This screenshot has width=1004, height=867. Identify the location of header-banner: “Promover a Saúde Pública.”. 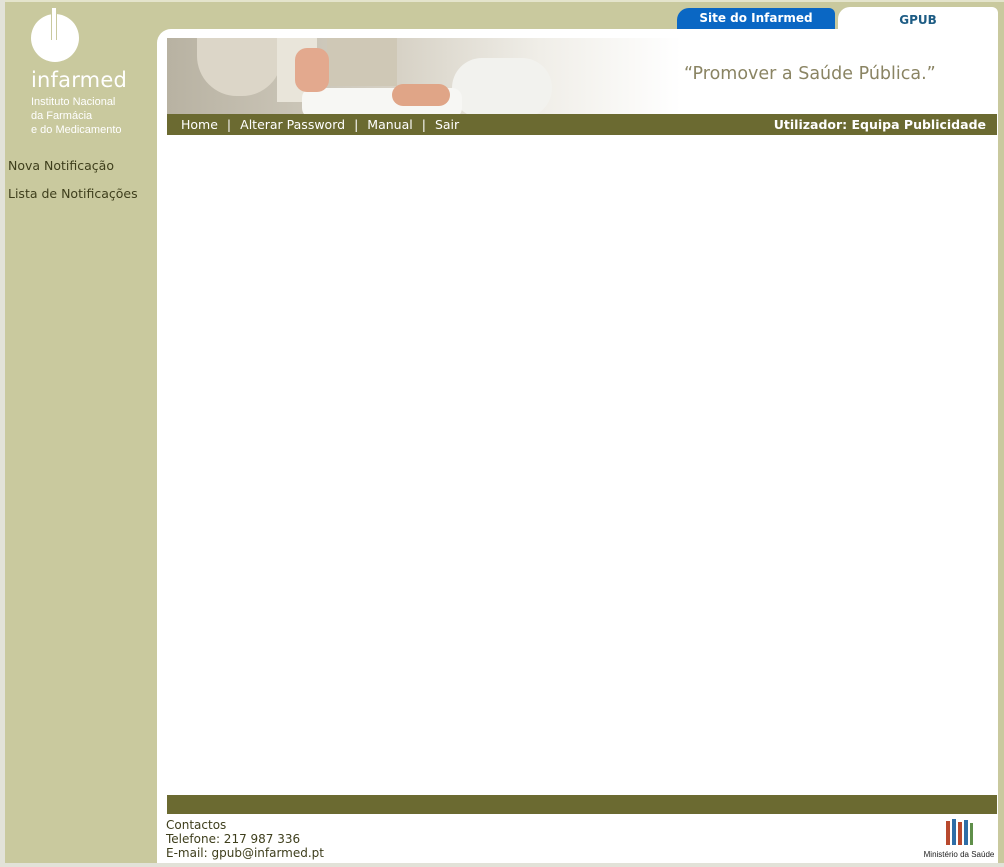
(582, 76).